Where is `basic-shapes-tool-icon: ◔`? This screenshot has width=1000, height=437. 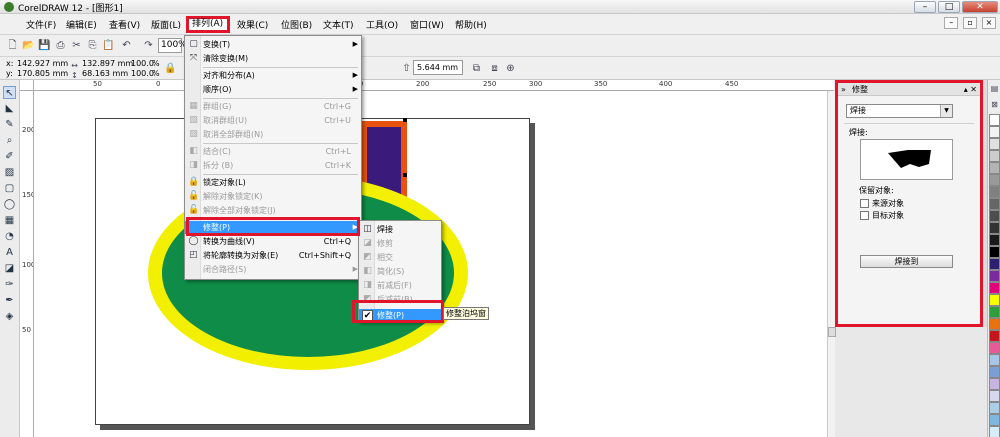 basic-shapes-tool-icon: ◔ is located at coordinates (9, 236).